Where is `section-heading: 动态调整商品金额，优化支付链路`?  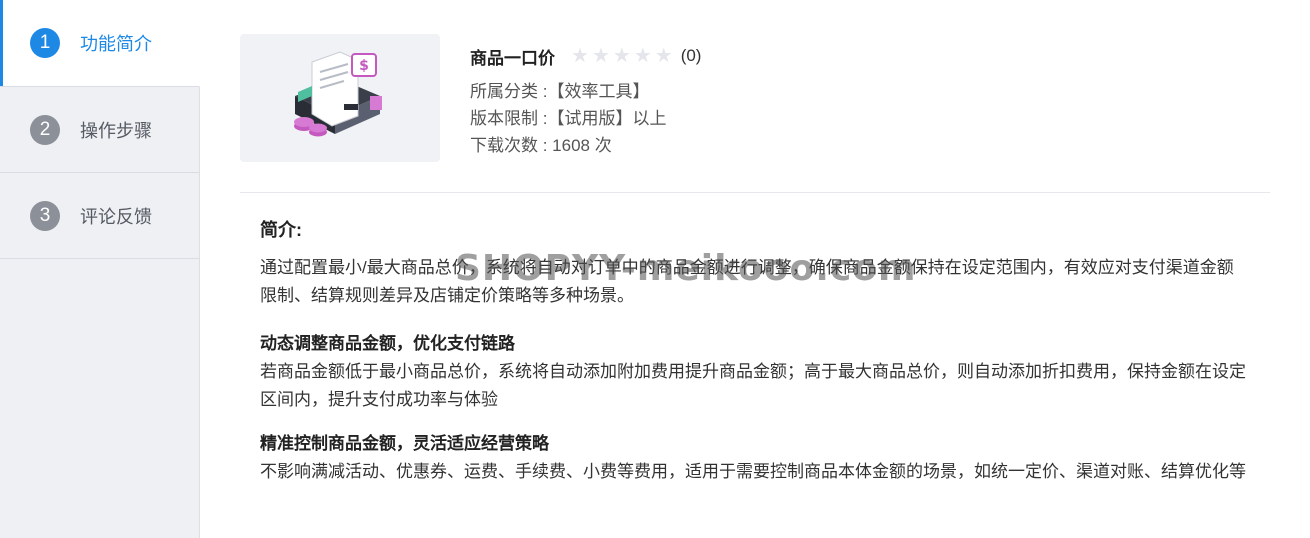
section-heading: 动态调整商品金额，优化支付链路 is located at coordinates (387, 343).